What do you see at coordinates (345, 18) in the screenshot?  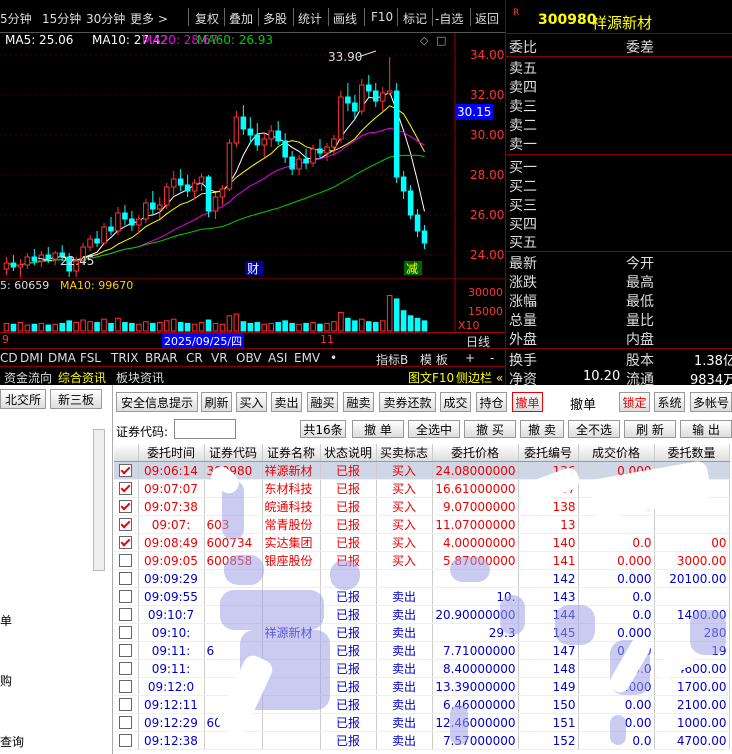 I see `draw-line-button: 画线` at bounding box center [345, 18].